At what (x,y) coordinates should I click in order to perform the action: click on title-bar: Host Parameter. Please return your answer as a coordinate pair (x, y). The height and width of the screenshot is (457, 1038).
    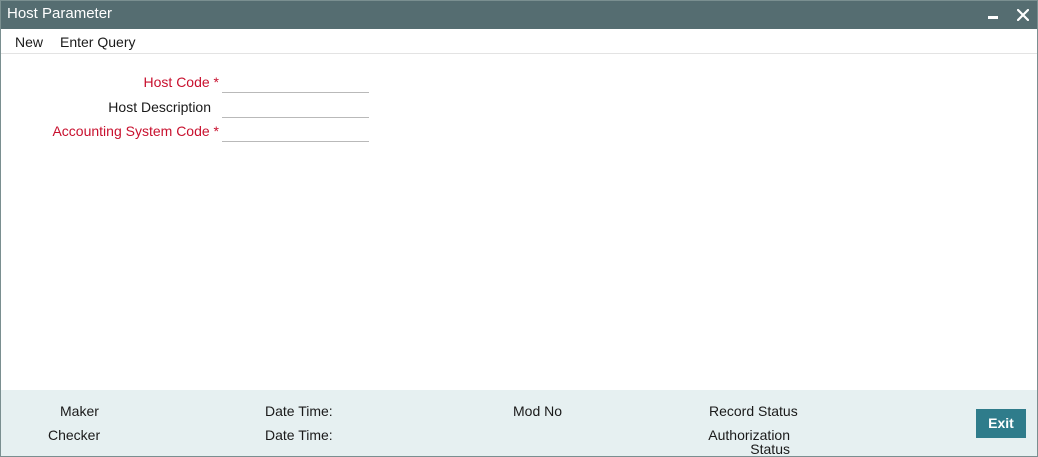
    Looking at the image, I should click on (519, 15).